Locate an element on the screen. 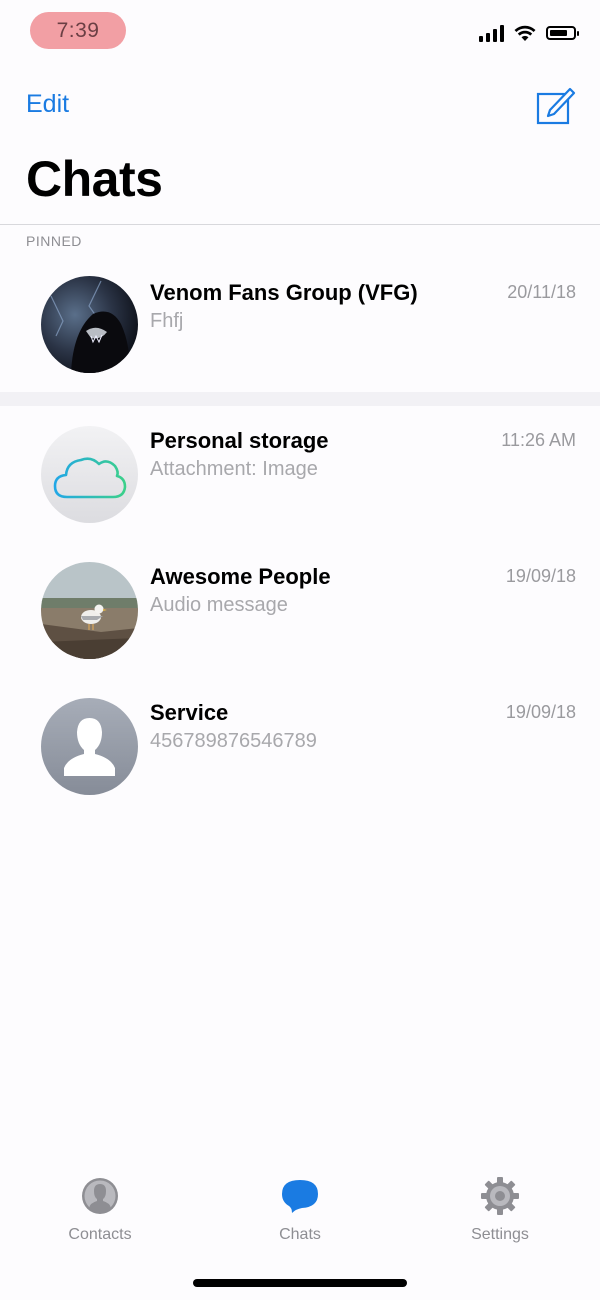  tab-contacts: Contacts is located at coordinates (100, 1207).